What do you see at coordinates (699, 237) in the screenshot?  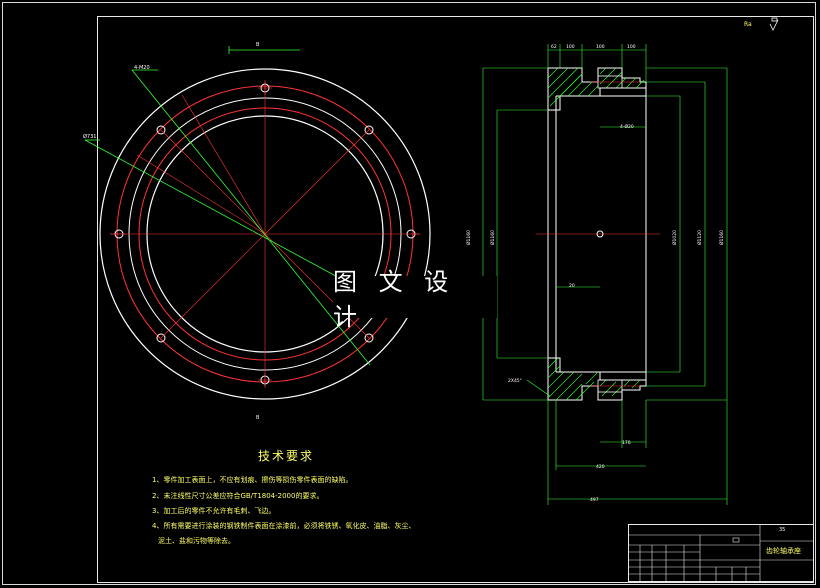 I see `dim-right-2: Ø1120` at bounding box center [699, 237].